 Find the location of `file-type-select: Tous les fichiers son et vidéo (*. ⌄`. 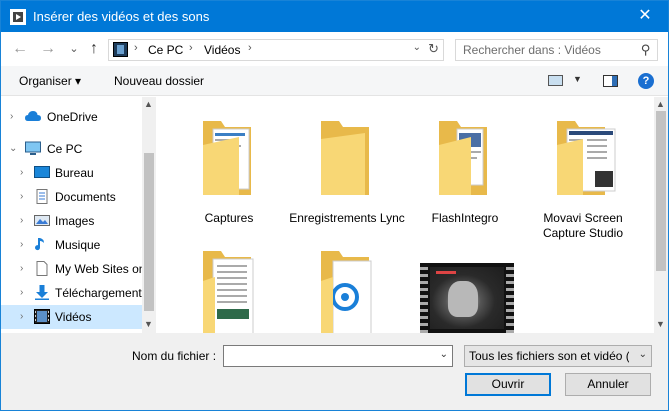

file-type-select: Tous les fichiers son et vidéo (*. ⌄ is located at coordinates (558, 356).